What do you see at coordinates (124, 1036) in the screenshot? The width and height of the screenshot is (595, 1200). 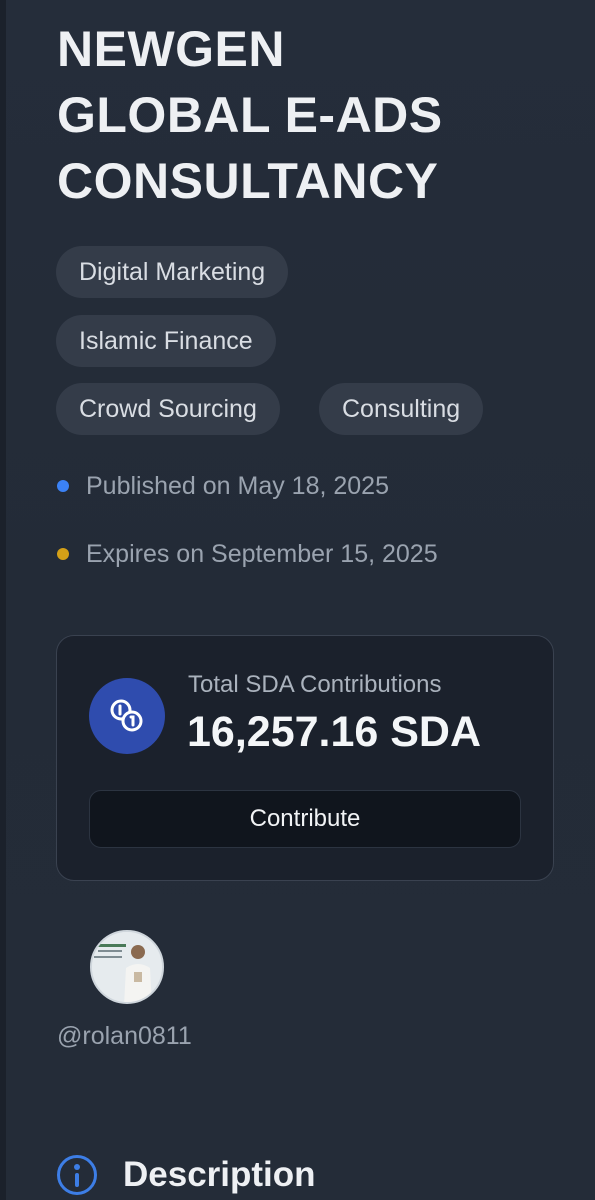 I see `author-username: @rolan0811` at bounding box center [124, 1036].